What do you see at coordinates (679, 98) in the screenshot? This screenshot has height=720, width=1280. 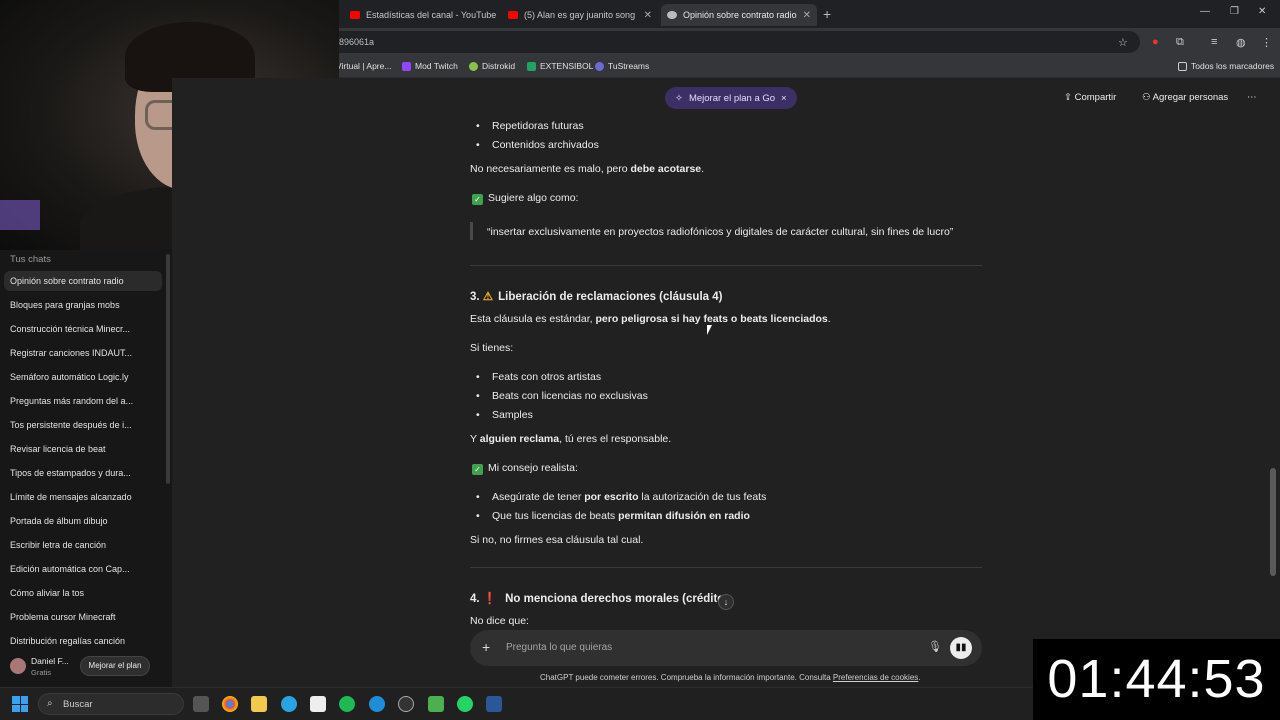 I see `sparkle-icon: ✧` at bounding box center [679, 98].